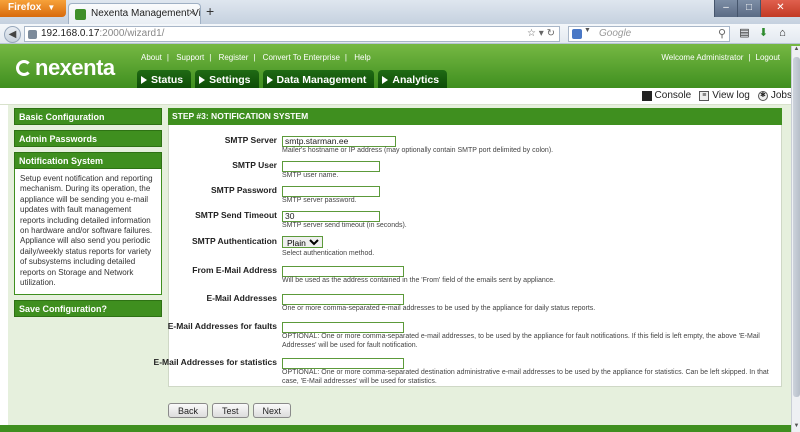 This screenshot has width=800, height=432. I want to click on console-link: Console, so click(666, 95).